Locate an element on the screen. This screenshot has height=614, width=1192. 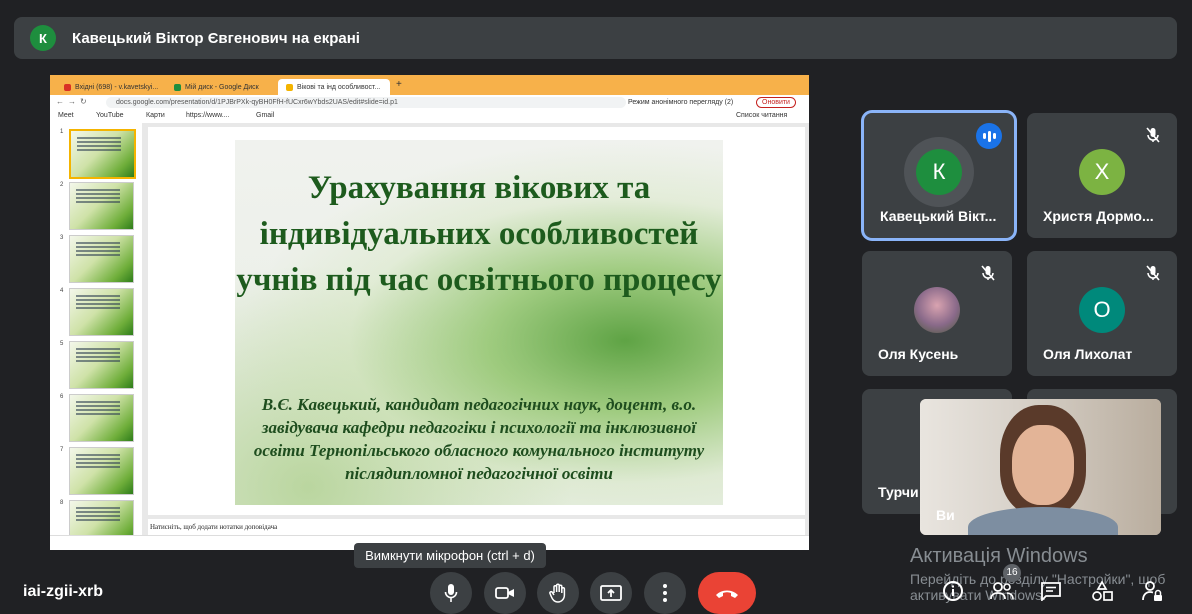
chat-button is located at coordinates (1051, 591).